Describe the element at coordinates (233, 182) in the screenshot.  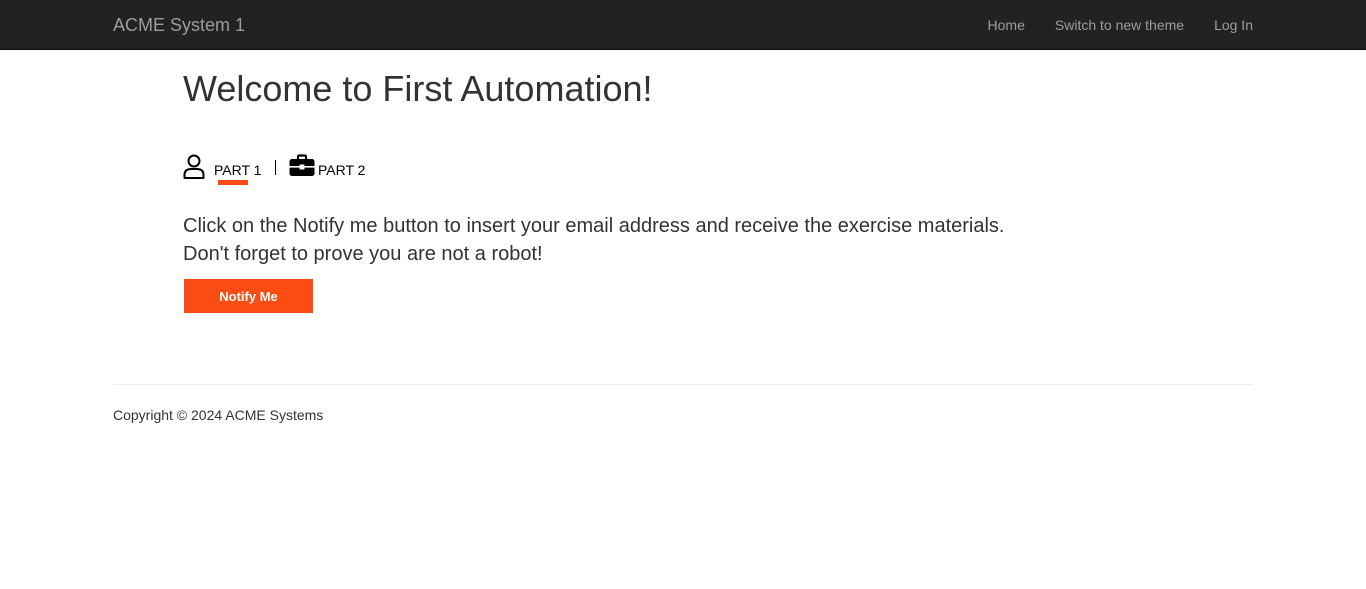
I see `active-tab-indicator` at that location.